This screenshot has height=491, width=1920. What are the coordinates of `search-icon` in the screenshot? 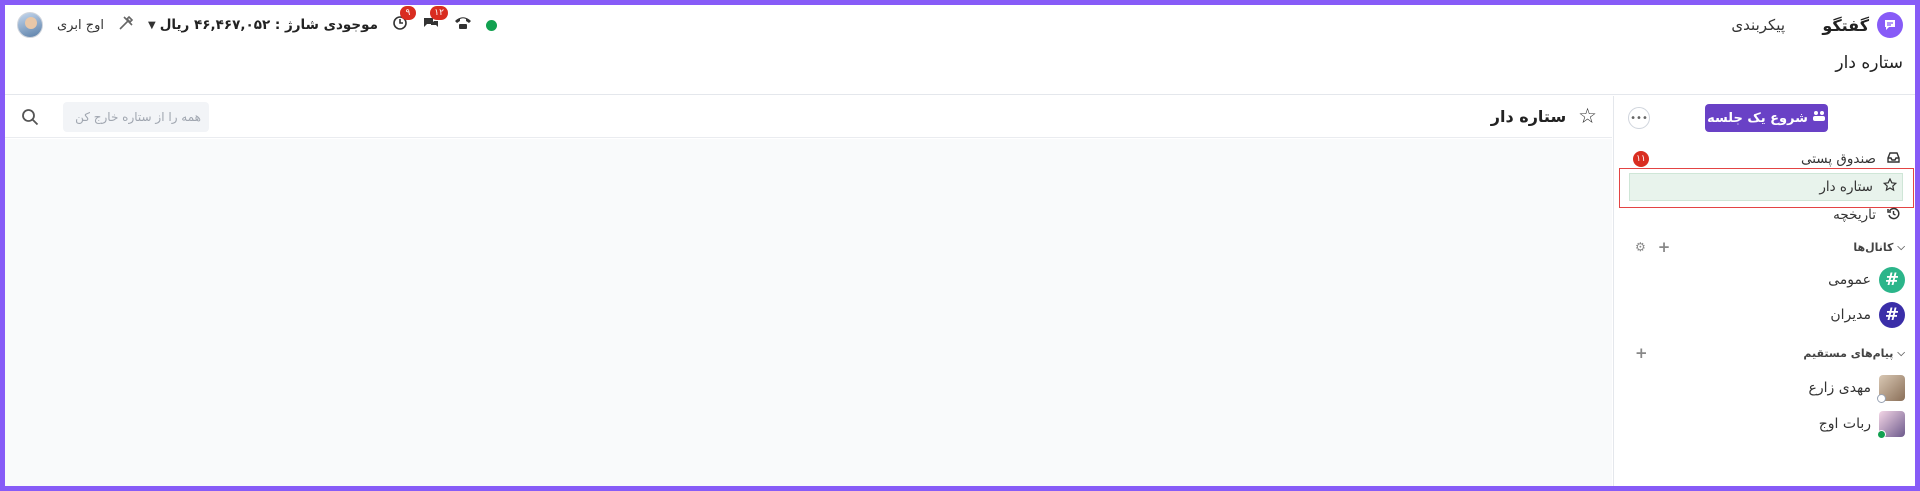 It's located at (30, 117).